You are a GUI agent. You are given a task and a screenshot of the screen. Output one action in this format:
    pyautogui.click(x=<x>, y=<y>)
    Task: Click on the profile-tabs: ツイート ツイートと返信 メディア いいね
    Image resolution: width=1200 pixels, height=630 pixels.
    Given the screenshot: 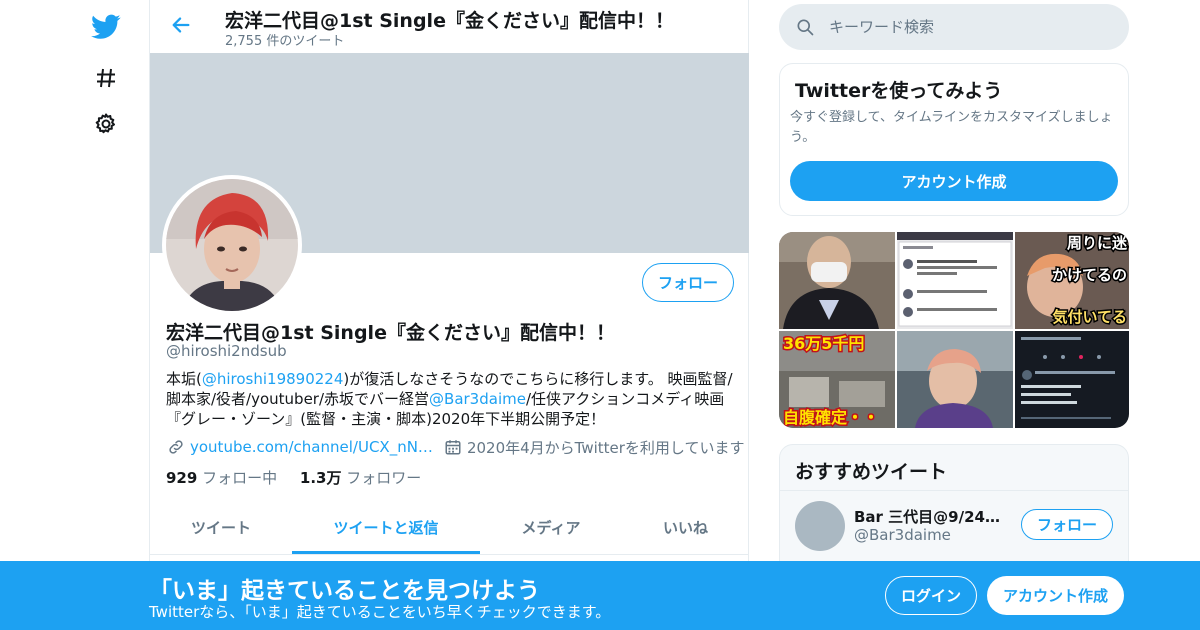 What is the action you would take?
    pyautogui.click(x=449, y=527)
    